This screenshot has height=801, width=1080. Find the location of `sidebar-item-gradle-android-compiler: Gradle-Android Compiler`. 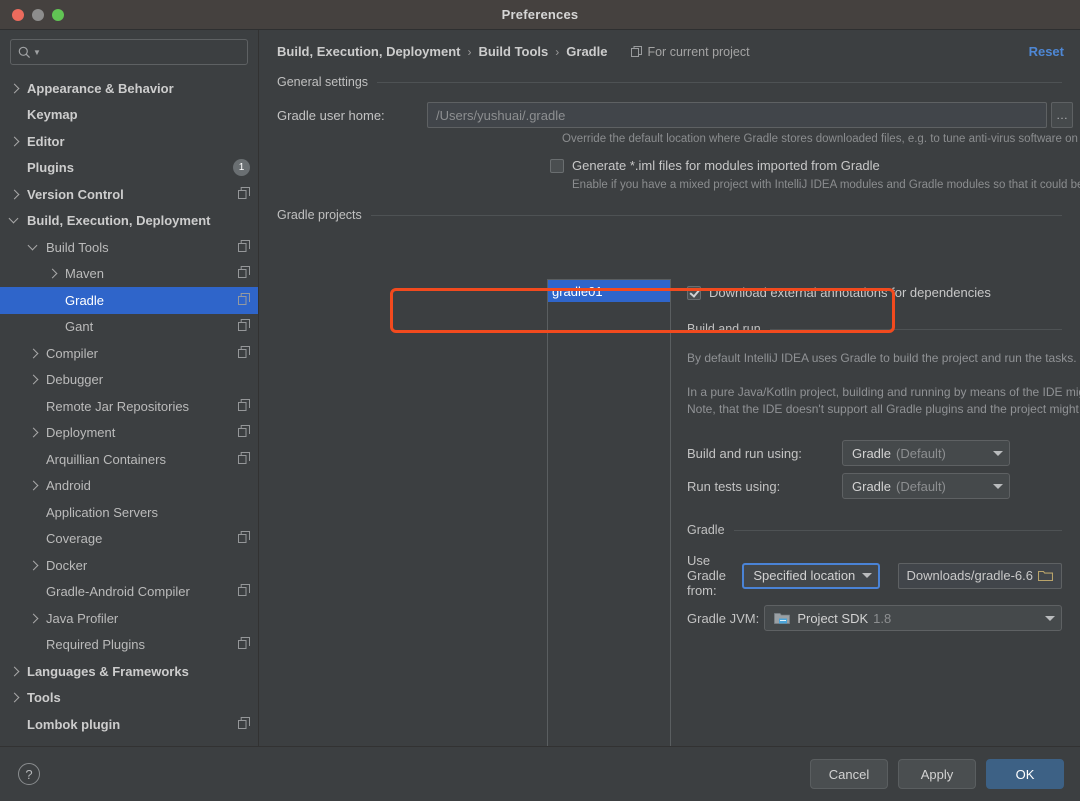

sidebar-item-gradle-android-compiler: Gradle-Android Compiler is located at coordinates (129, 592).